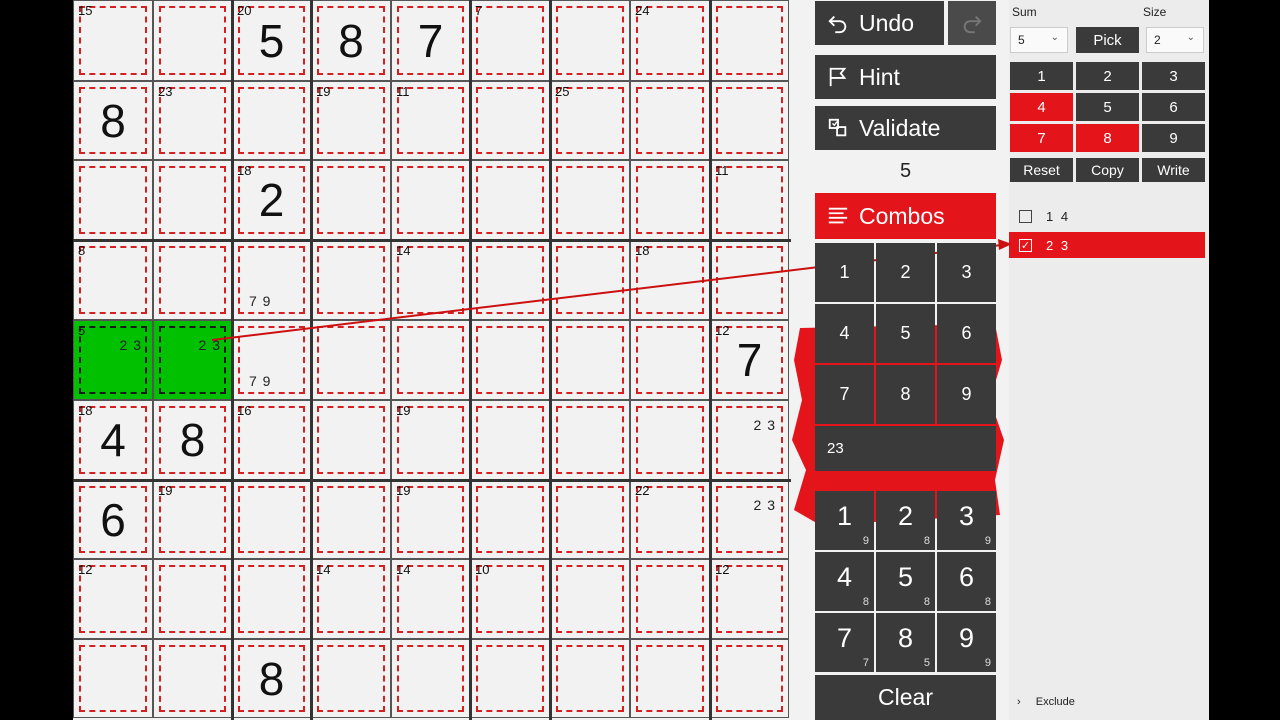 The width and height of the screenshot is (1280, 720). Describe the element at coordinates (905, 128) in the screenshot. I see `validate-button: Validate` at that location.